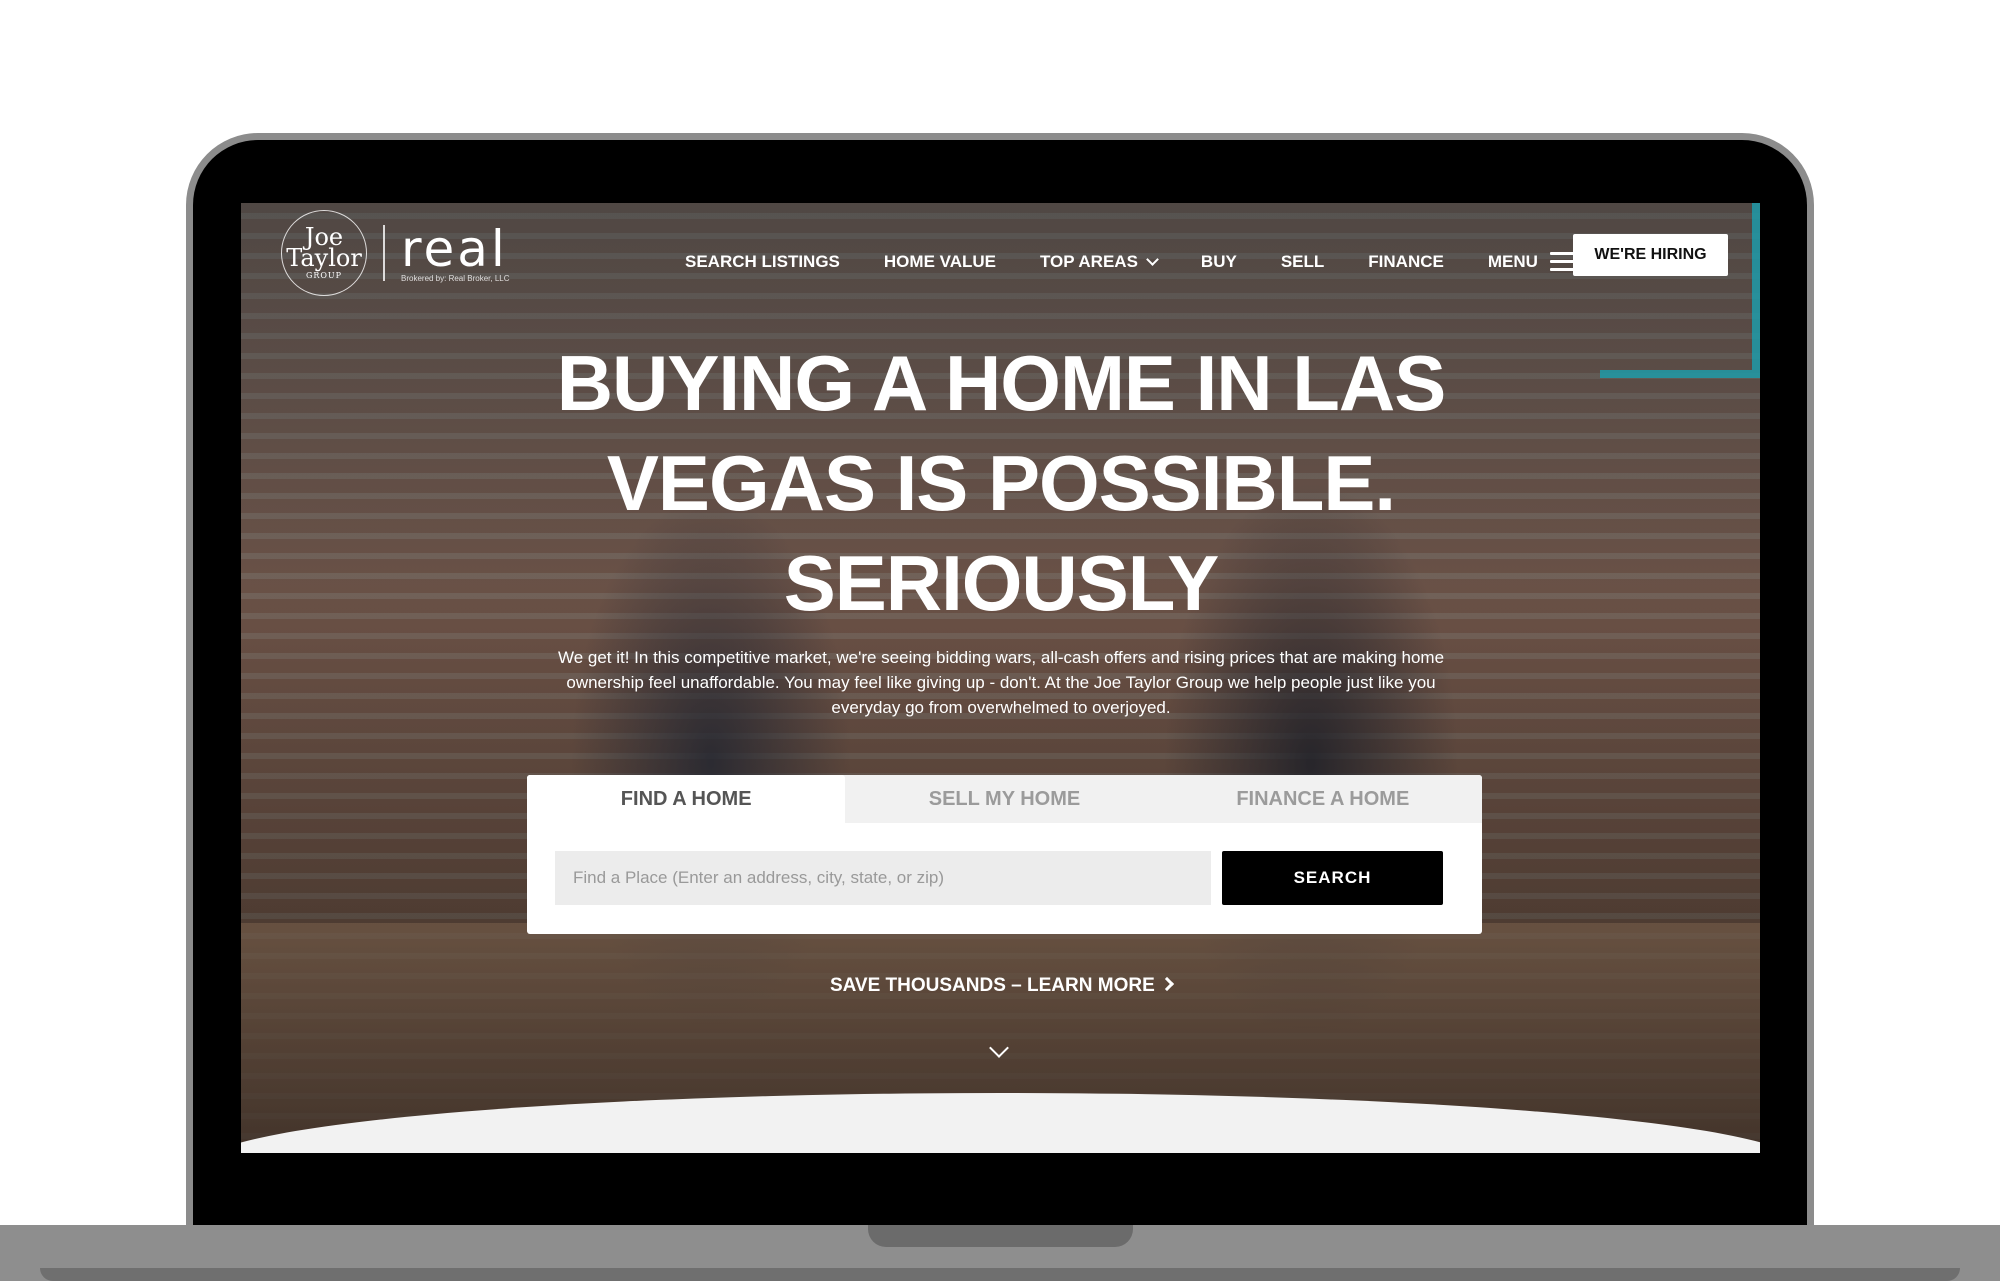  Describe the element at coordinates (1323, 799) in the screenshot. I see `tab-finance-a-home: FINANCE A HOME` at that location.